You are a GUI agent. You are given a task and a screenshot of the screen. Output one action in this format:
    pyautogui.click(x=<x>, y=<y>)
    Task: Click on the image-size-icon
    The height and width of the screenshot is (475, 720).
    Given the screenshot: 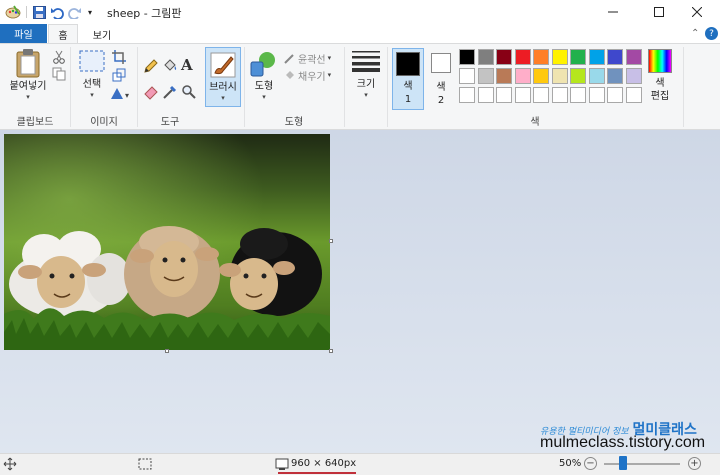 What is the action you would take?
    pyautogui.click(x=282, y=464)
    